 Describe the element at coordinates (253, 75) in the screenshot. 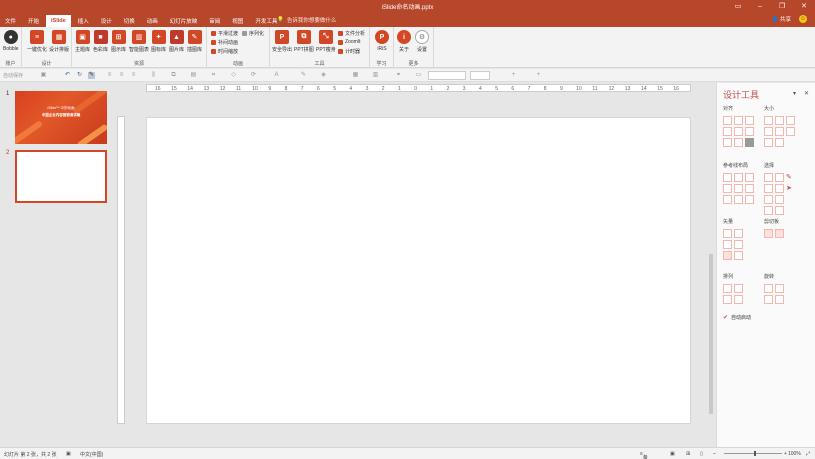

I see `rotate-icon: ⟳` at that location.